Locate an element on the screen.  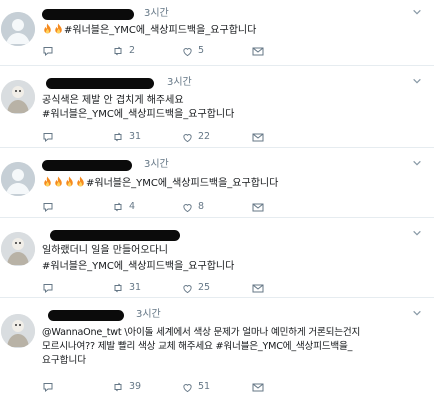
tweet-actions: 4 8 is located at coordinates (192, 207).